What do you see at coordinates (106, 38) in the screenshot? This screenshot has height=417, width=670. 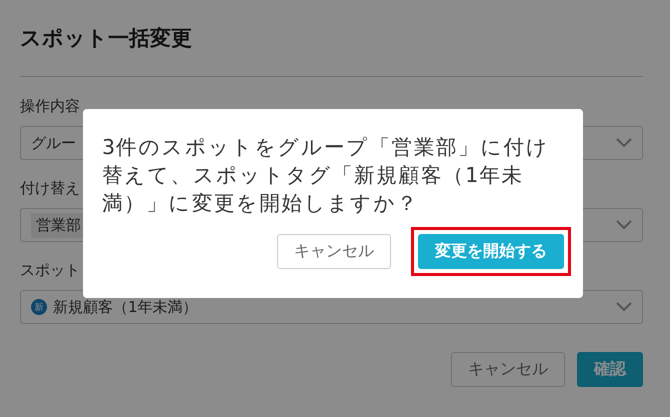 I see `page-title: スポット一括変更` at bounding box center [106, 38].